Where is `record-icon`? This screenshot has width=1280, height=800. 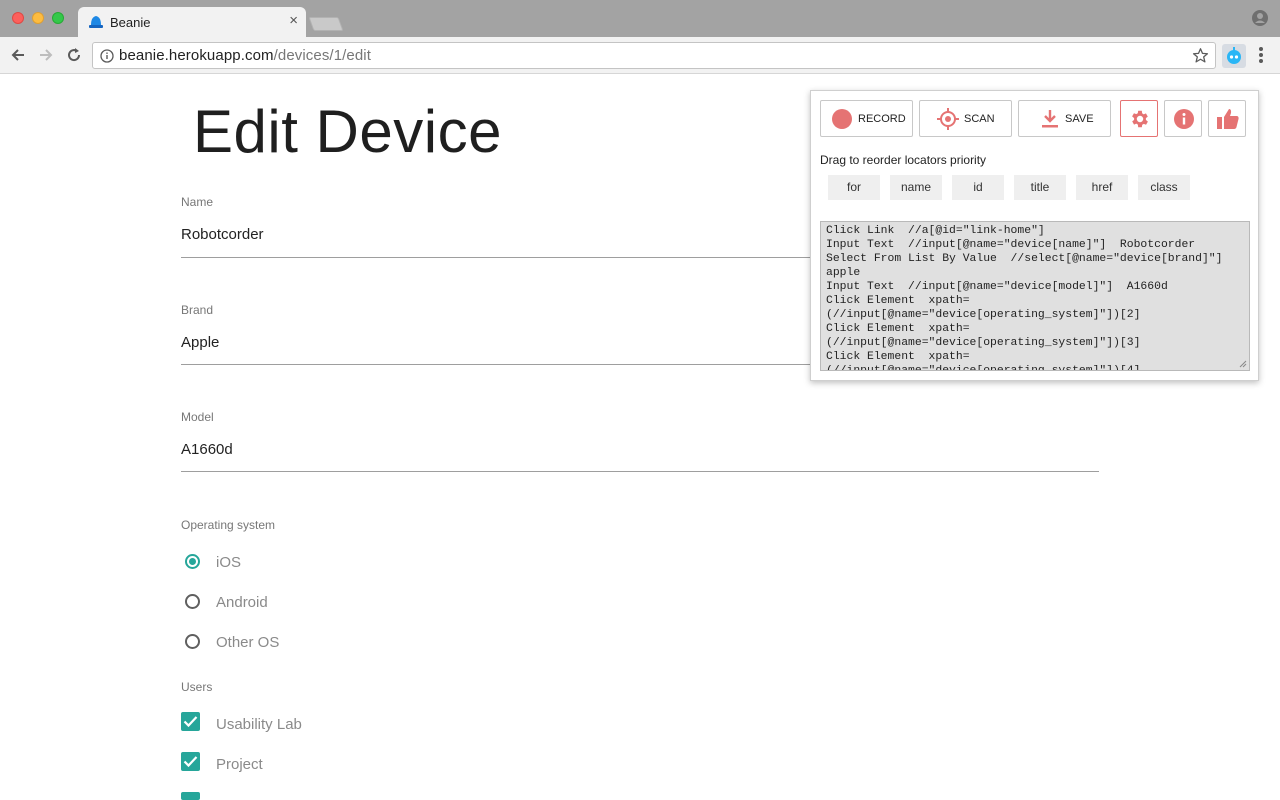 record-icon is located at coordinates (842, 119).